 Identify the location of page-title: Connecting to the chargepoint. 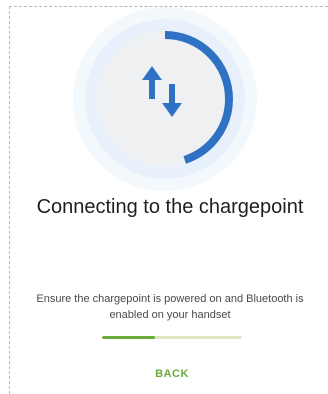
(170, 207).